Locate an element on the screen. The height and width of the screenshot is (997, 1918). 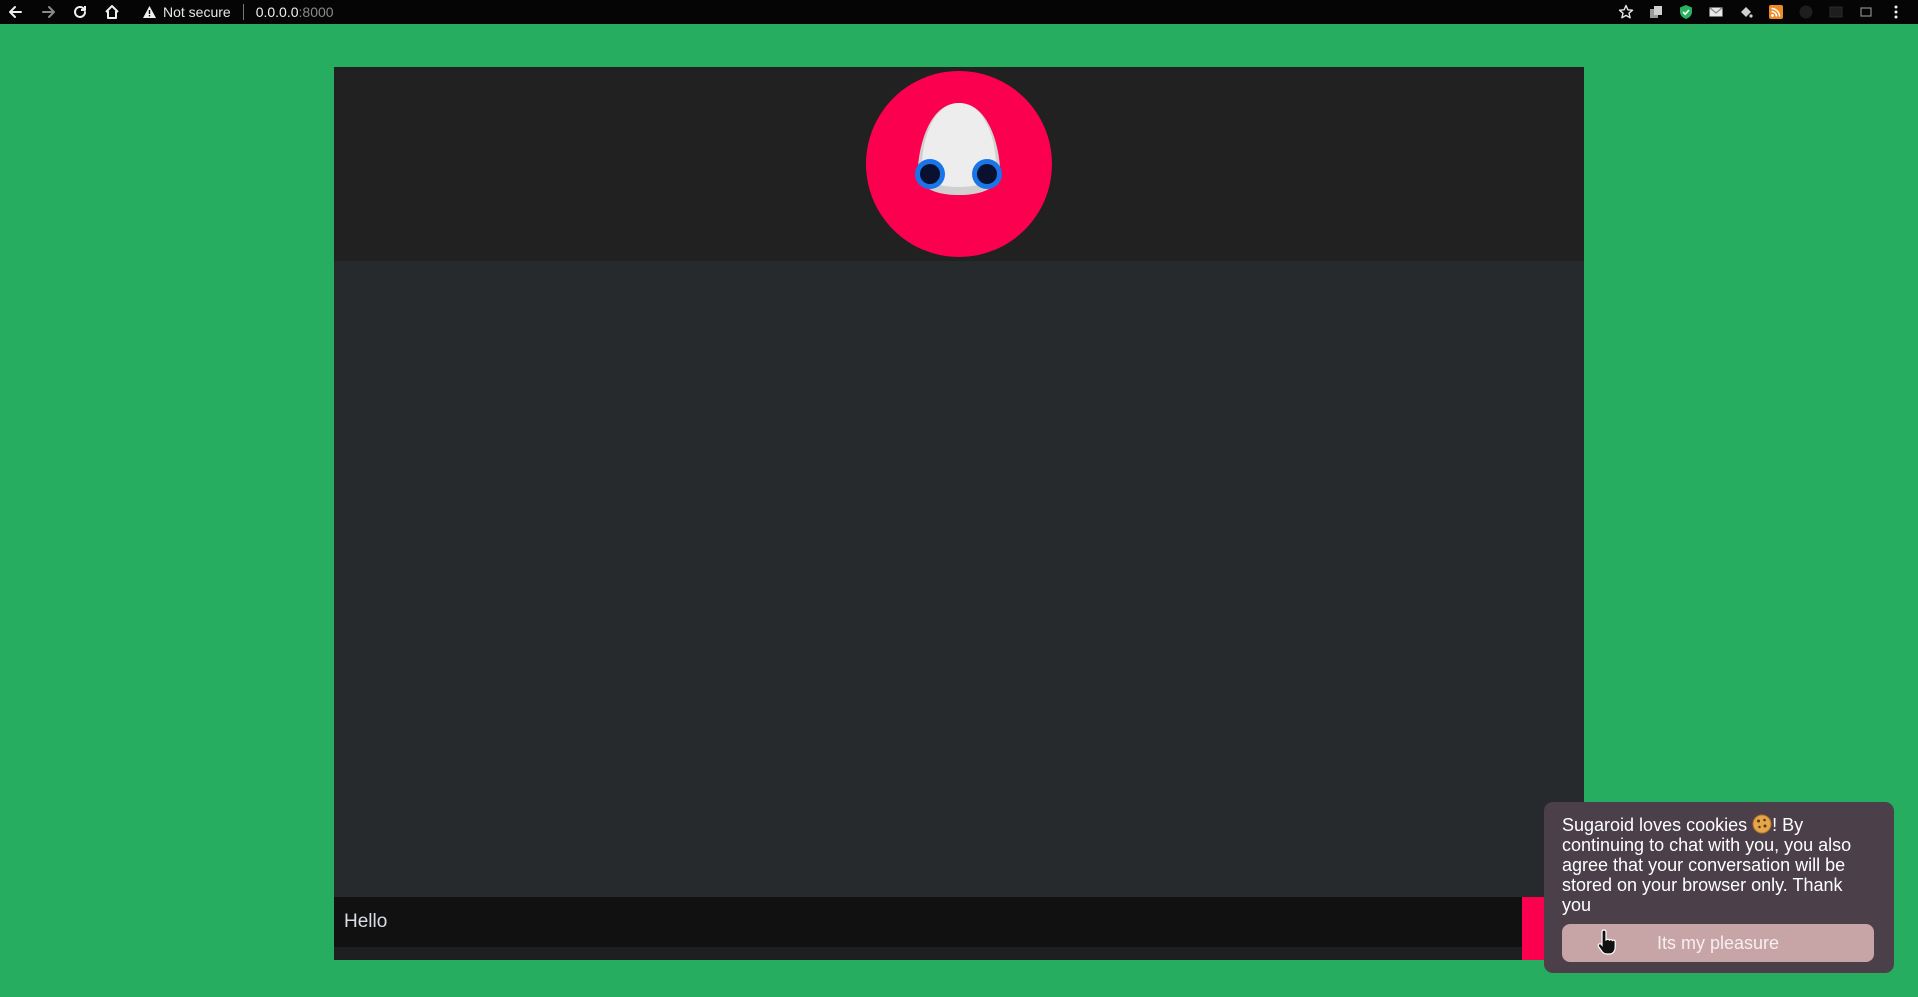
reload-icon is located at coordinates (80, 11).